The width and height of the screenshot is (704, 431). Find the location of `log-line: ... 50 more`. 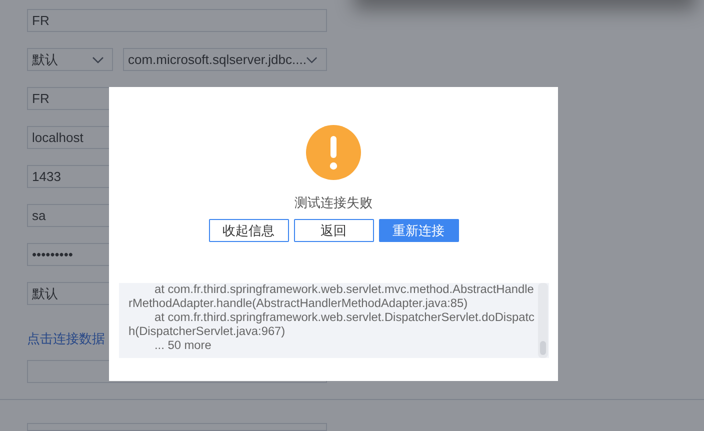

log-line: ... 50 more is located at coordinates (183, 345).